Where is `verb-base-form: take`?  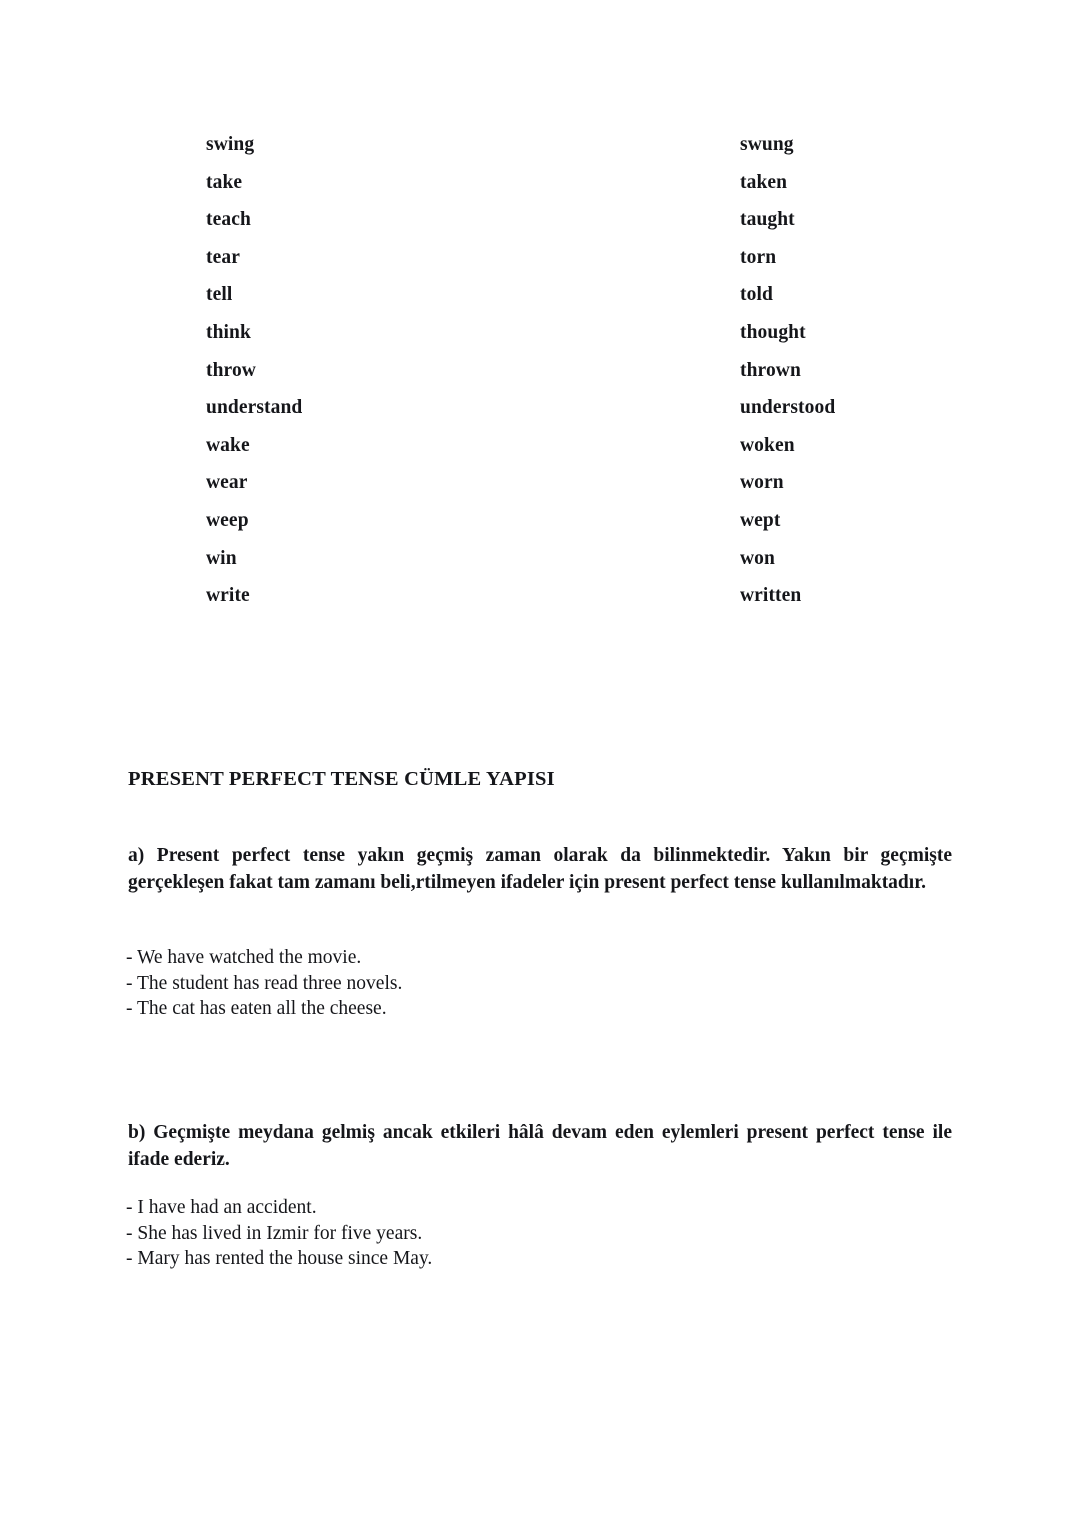 verb-base-form: take is located at coordinates (224, 182).